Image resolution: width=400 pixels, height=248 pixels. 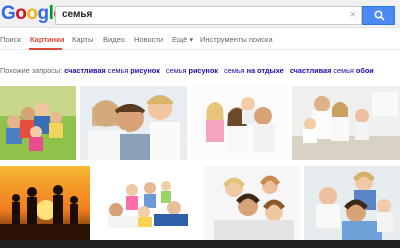 What do you see at coordinates (77, 14) in the screenshot?
I see `search-query: семья` at bounding box center [77, 14].